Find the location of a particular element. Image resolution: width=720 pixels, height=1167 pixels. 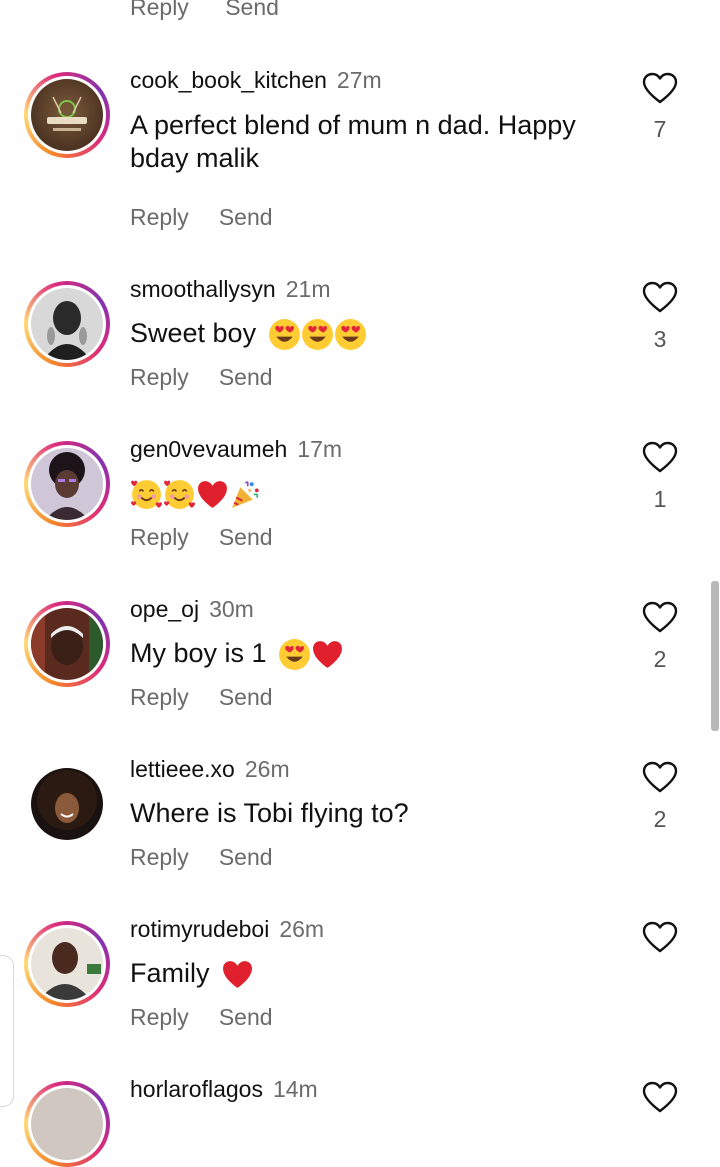

username: lettieee.xo is located at coordinates (182, 769).